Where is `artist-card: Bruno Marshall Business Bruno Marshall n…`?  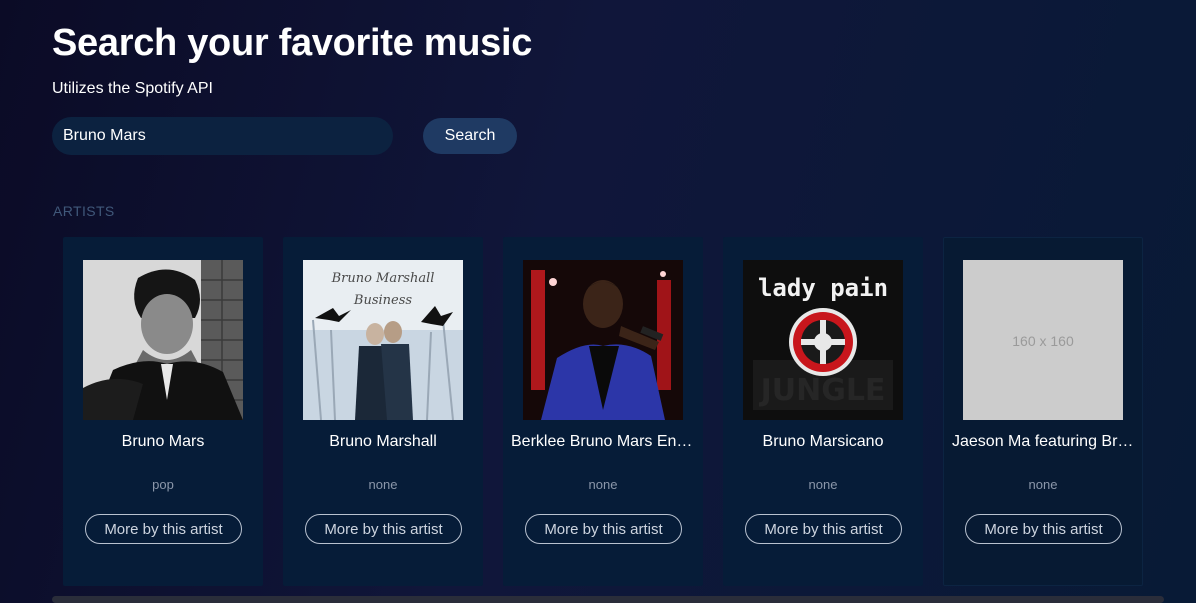 artist-card: Bruno Marshall Business Bruno Marshall n… is located at coordinates (383, 411).